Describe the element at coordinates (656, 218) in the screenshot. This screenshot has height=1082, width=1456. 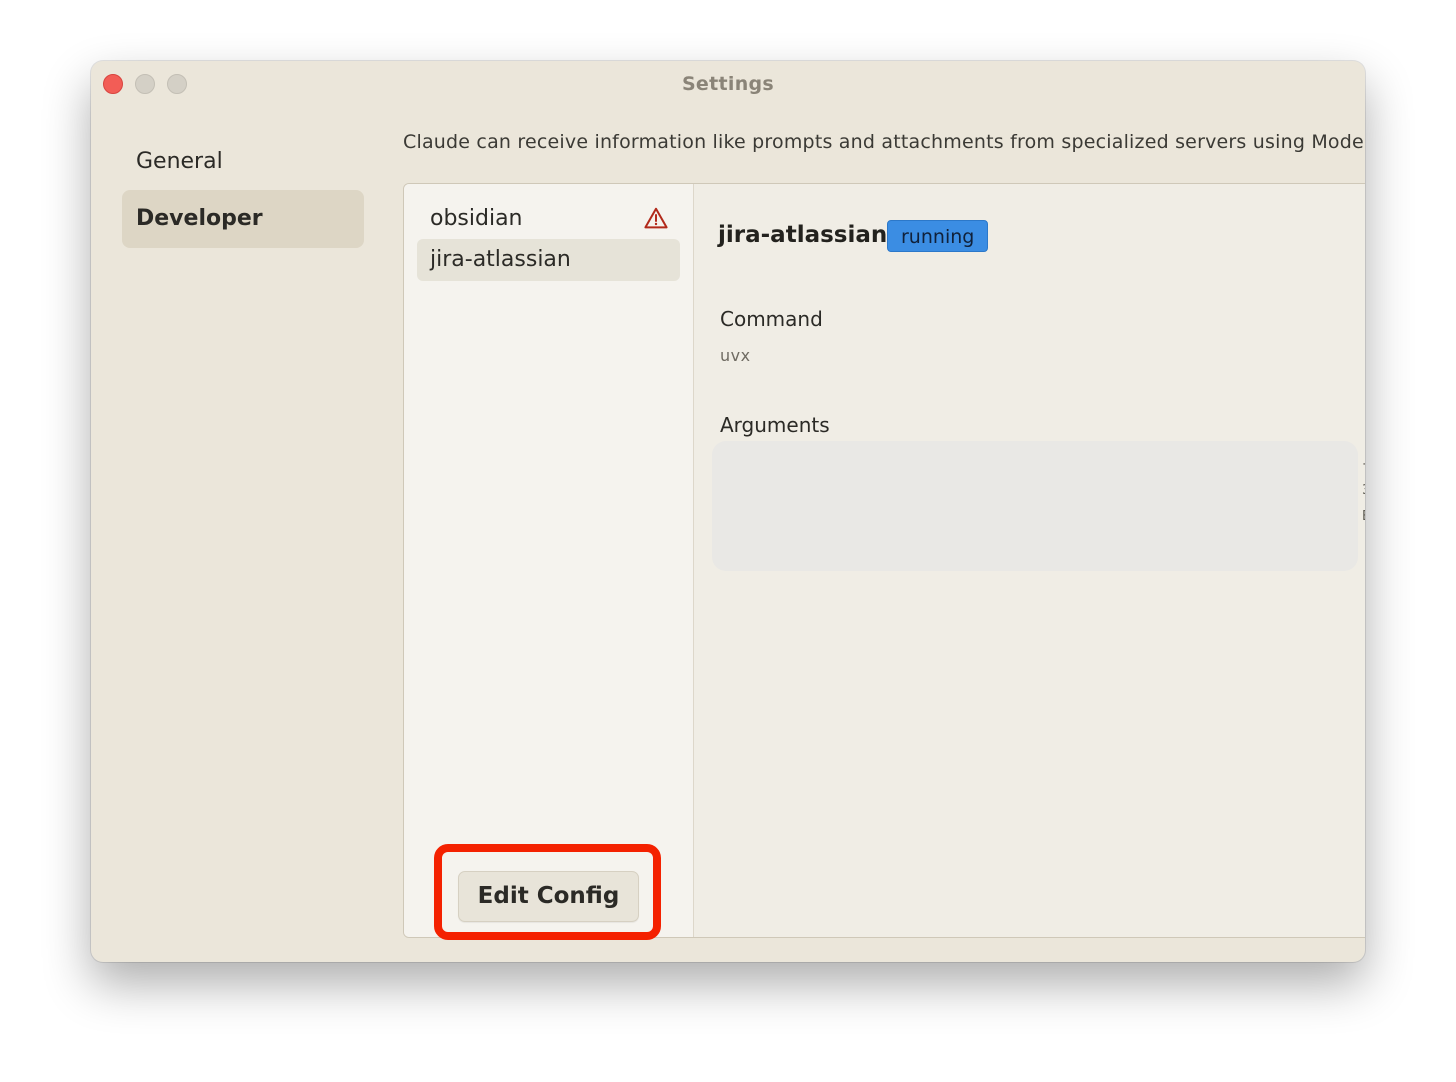
I see `warning-triangle-icon` at that location.